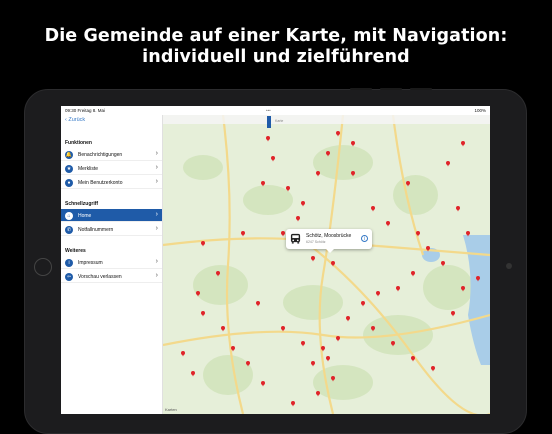 The height and width of the screenshot is (434, 552). What do you see at coordinates (509, 266) in the screenshot?
I see `camera` at bounding box center [509, 266].